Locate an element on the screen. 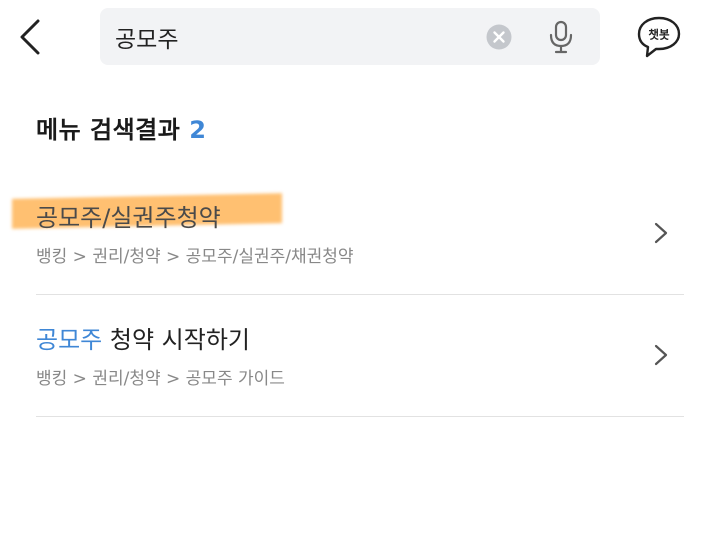 The width and height of the screenshot is (720, 546). chevron-left-icon is located at coordinates (30, 37).